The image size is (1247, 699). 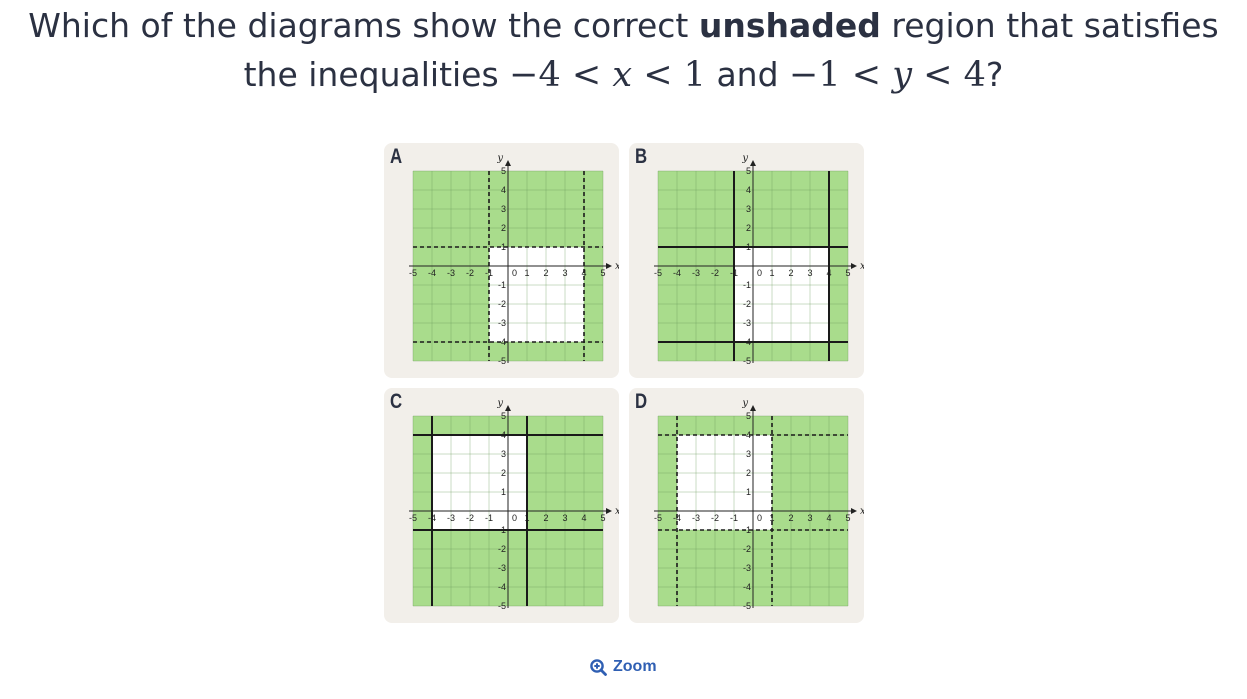 I want to click on ineq-x-variable: x, so click(x=622, y=75).